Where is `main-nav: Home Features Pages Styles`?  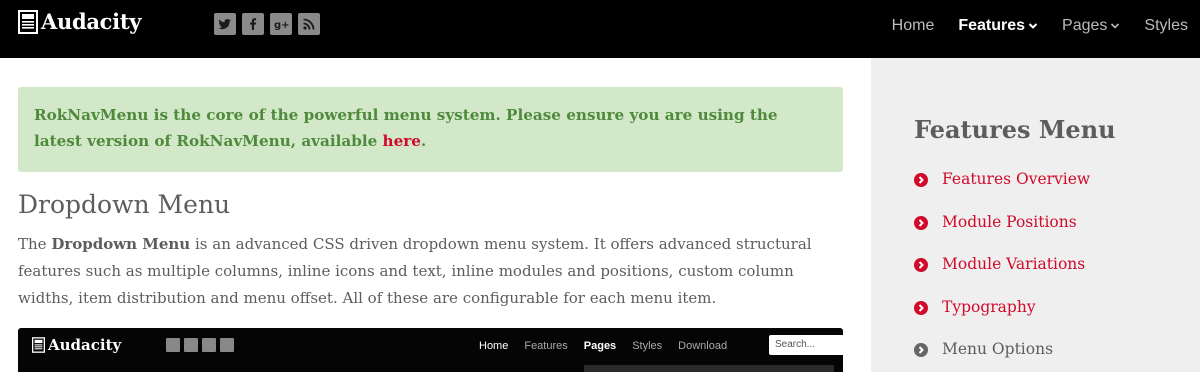 main-nav: Home Features Pages Styles is located at coordinates (1034, 26).